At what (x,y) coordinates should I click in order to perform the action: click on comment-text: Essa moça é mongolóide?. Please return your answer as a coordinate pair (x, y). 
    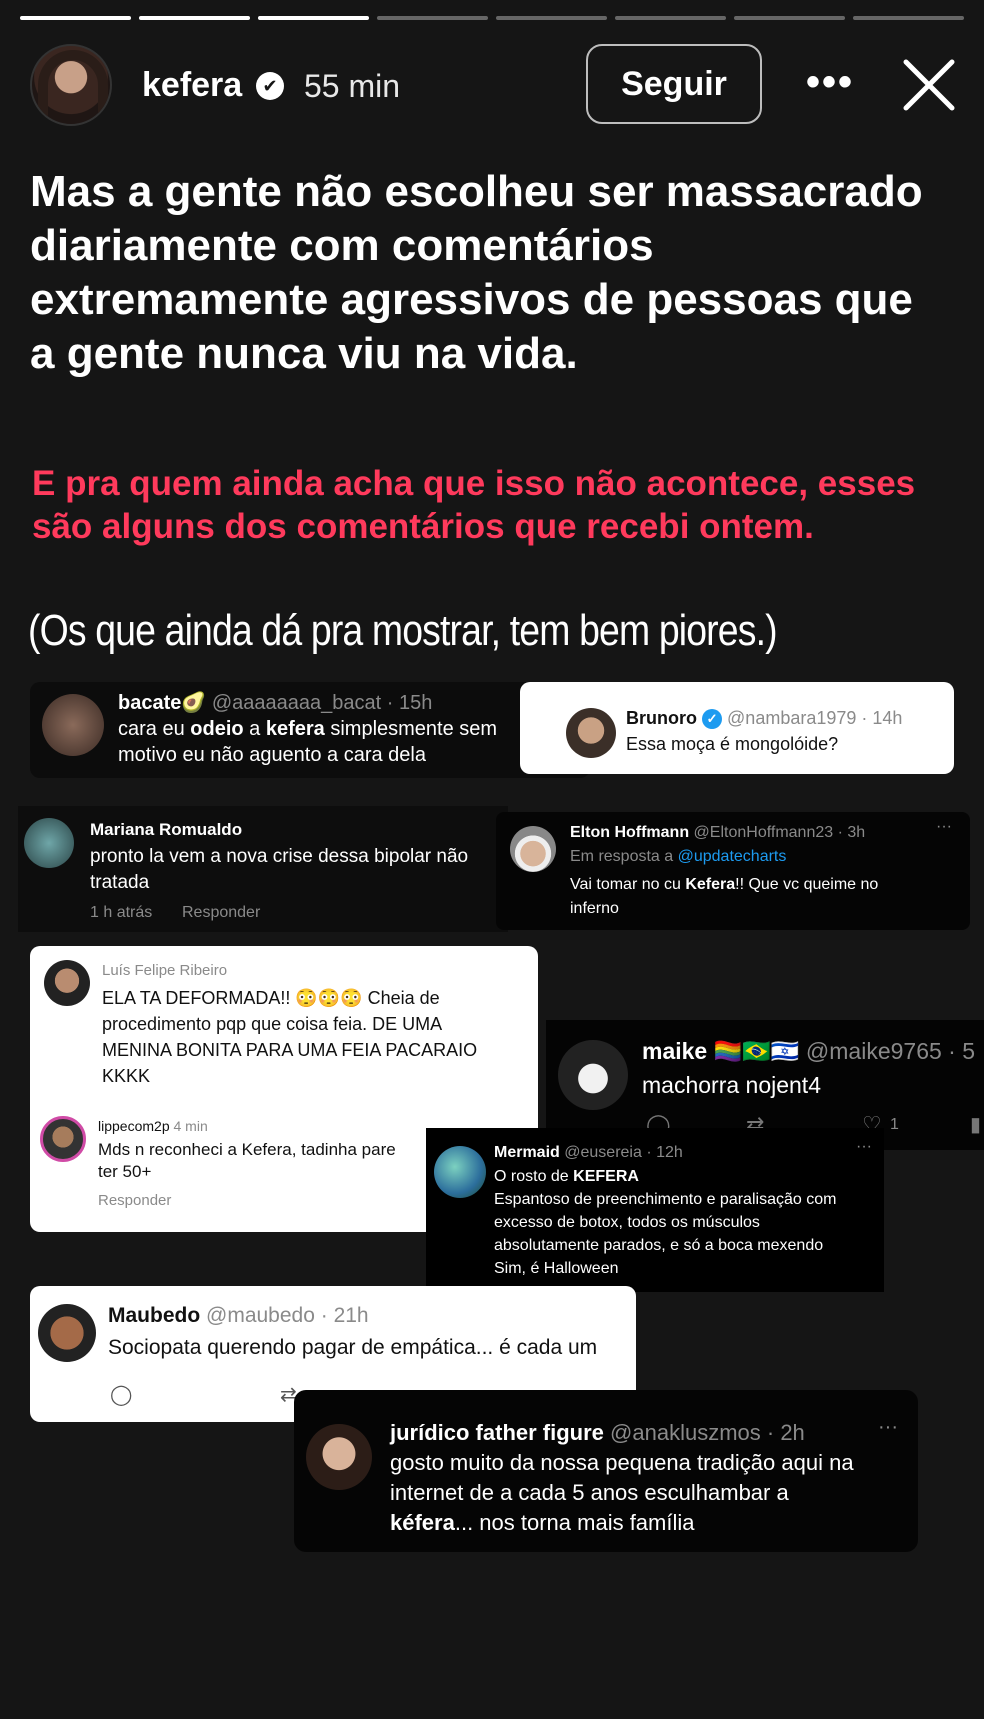
    Looking at the image, I should click on (732, 744).